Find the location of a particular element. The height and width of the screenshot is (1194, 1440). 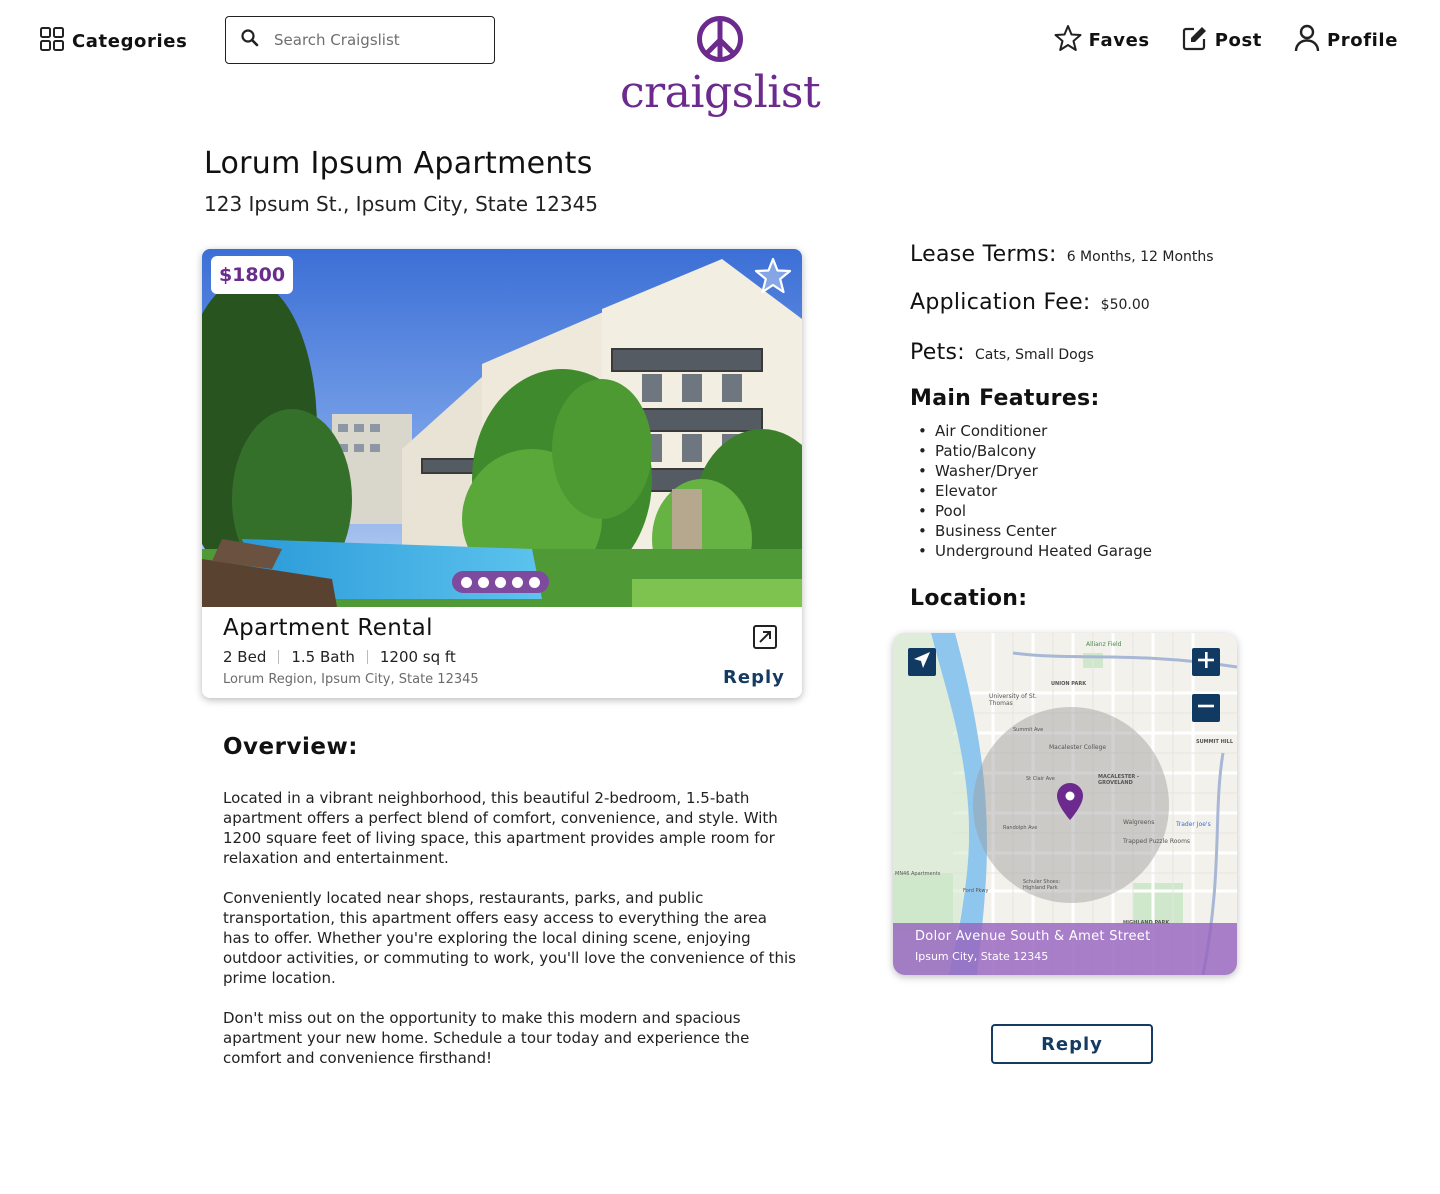

listing-address: 123 Ipsum St., Ipsum City, State 12345 is located at coordinates (401, 204).